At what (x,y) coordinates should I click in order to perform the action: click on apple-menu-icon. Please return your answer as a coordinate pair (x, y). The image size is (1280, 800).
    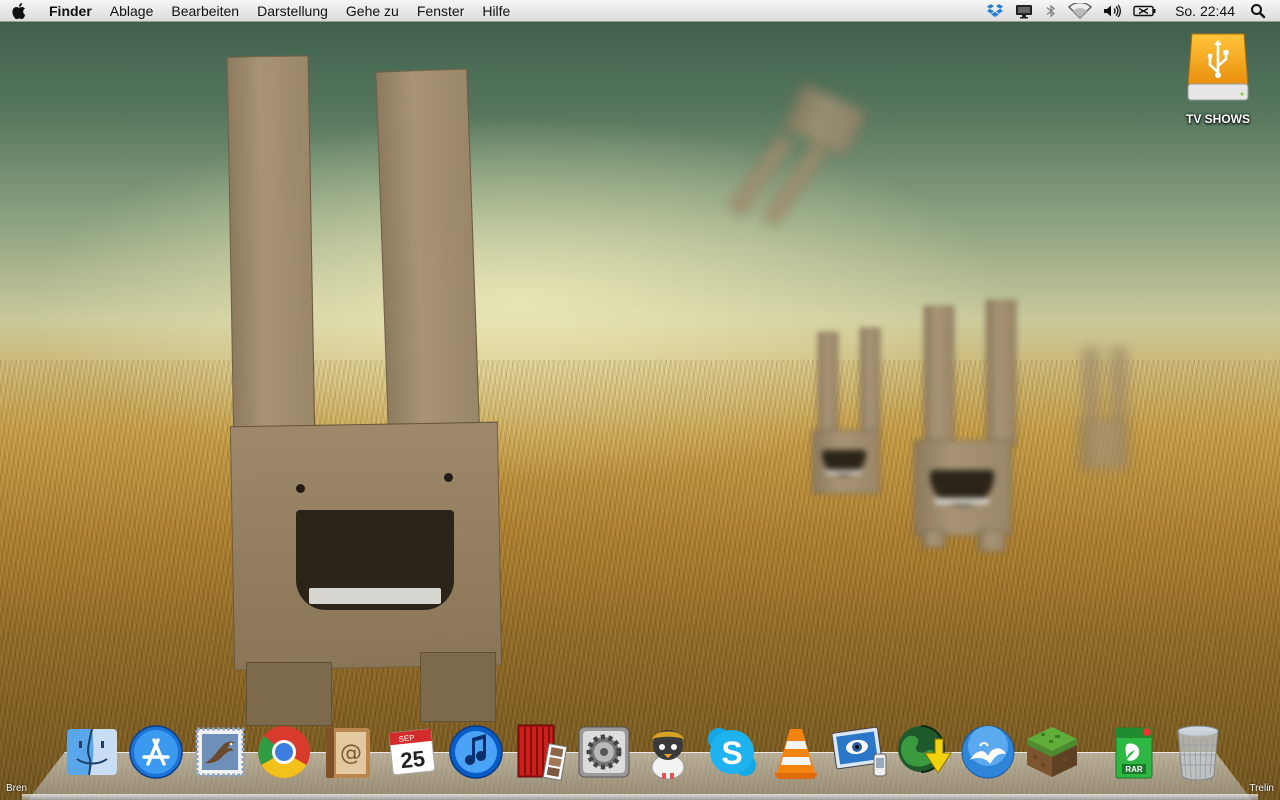
    Looking at the image, I should click on (20, 11).